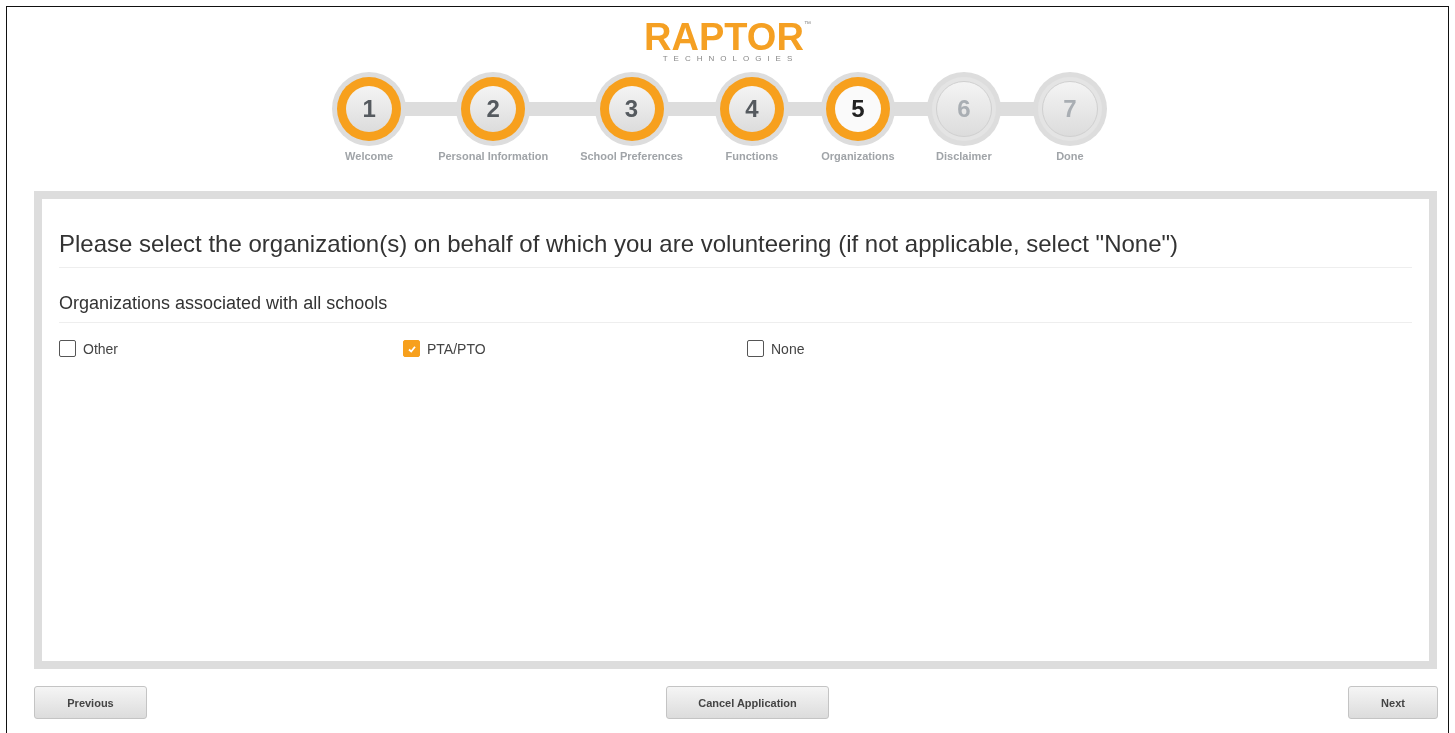  I want to click on step-circle: 4, so click(751, 109).